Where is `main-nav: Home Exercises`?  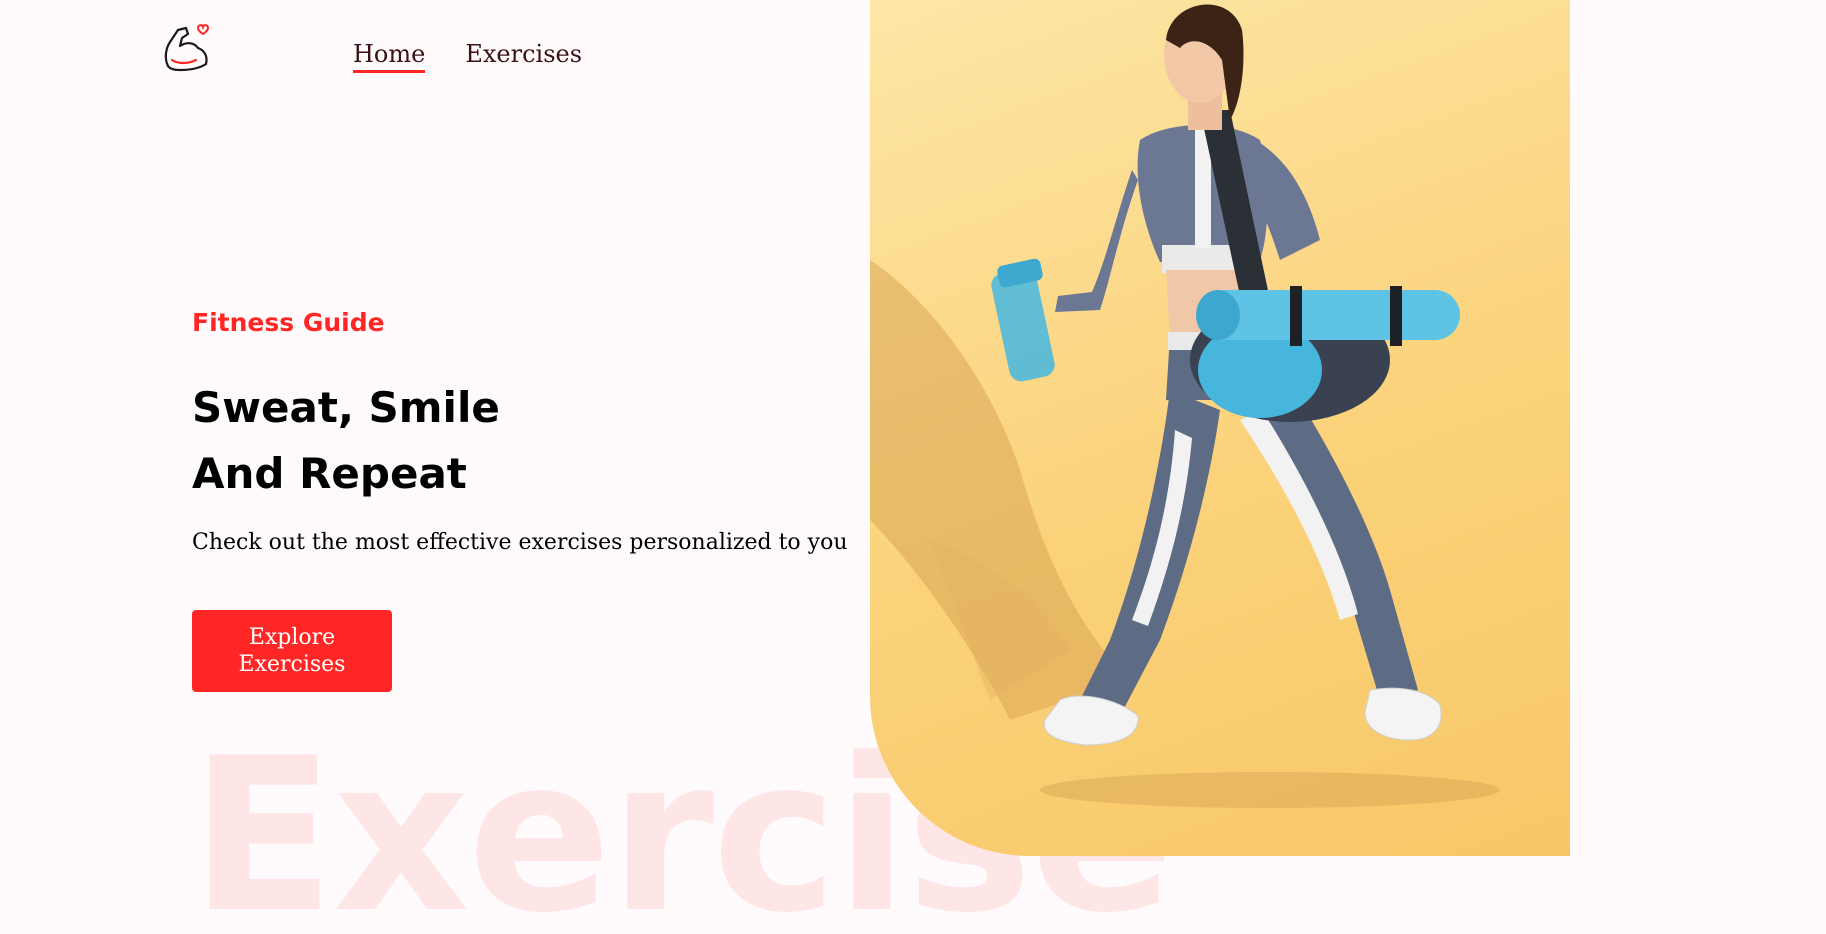 main-nav: Home Exercises is located at coordinates (467, 56).